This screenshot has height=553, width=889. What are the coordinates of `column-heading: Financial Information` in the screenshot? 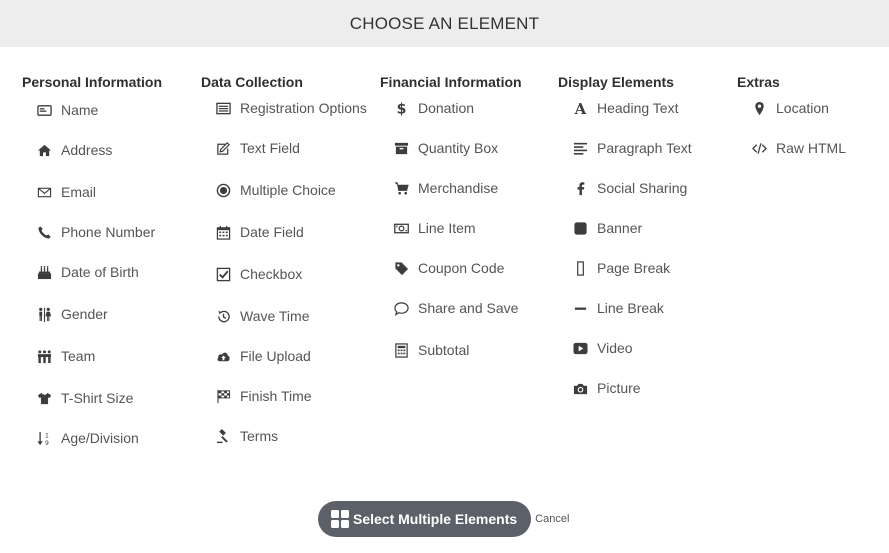 It's located at (451, 82).